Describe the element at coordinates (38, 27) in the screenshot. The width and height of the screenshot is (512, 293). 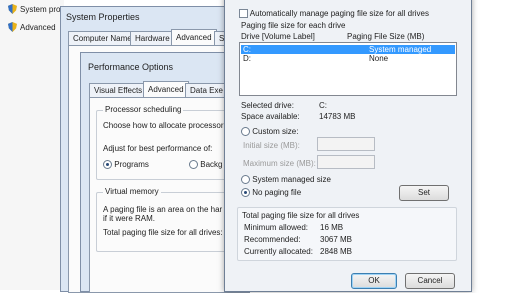
I see `sidebar-label: Advanced` at that location.